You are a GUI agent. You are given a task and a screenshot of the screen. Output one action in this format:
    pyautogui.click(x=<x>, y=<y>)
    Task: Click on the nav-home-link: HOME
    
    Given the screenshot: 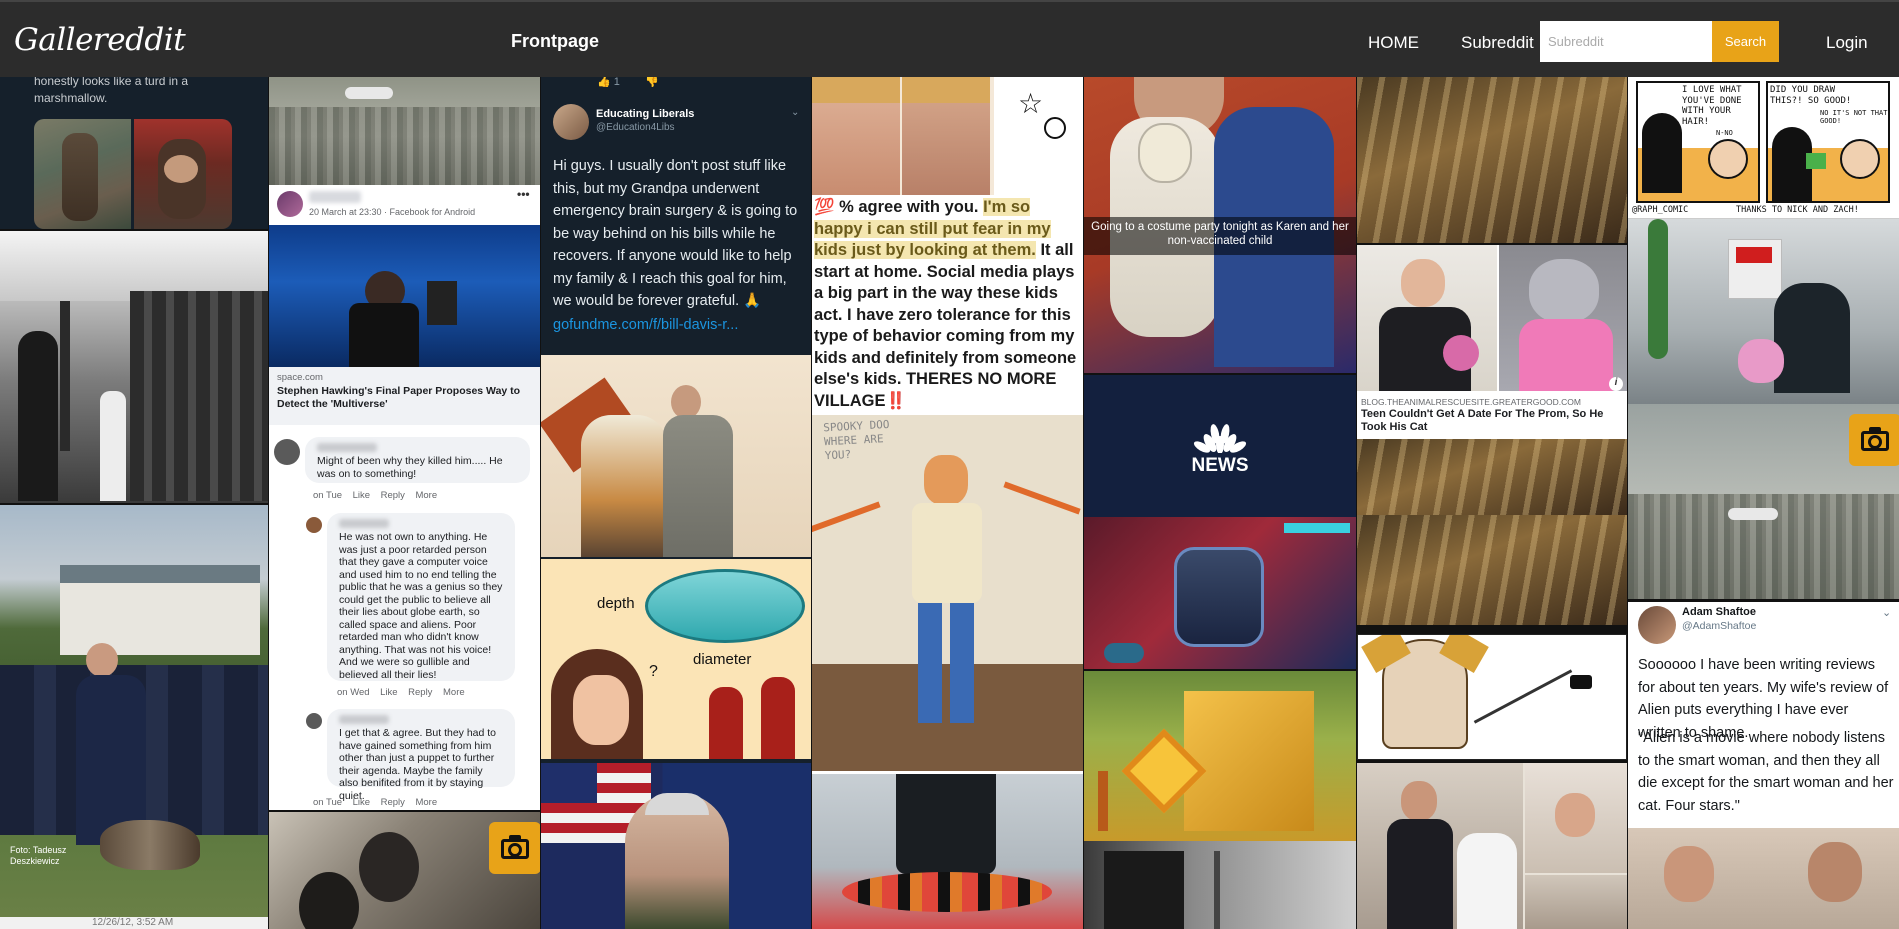 What is the action you would take?
    pyautogui.click(x=1393, y=43)
    